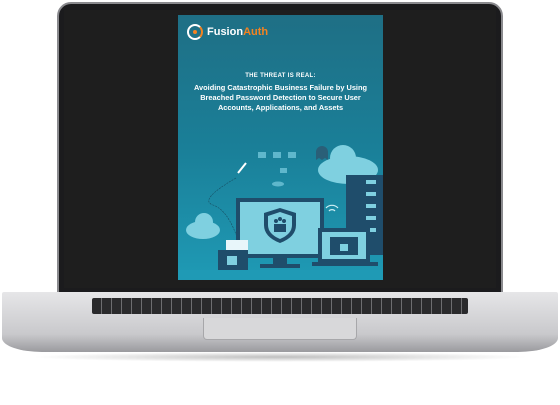  I want to click on lock-icon, so click(233, 255).